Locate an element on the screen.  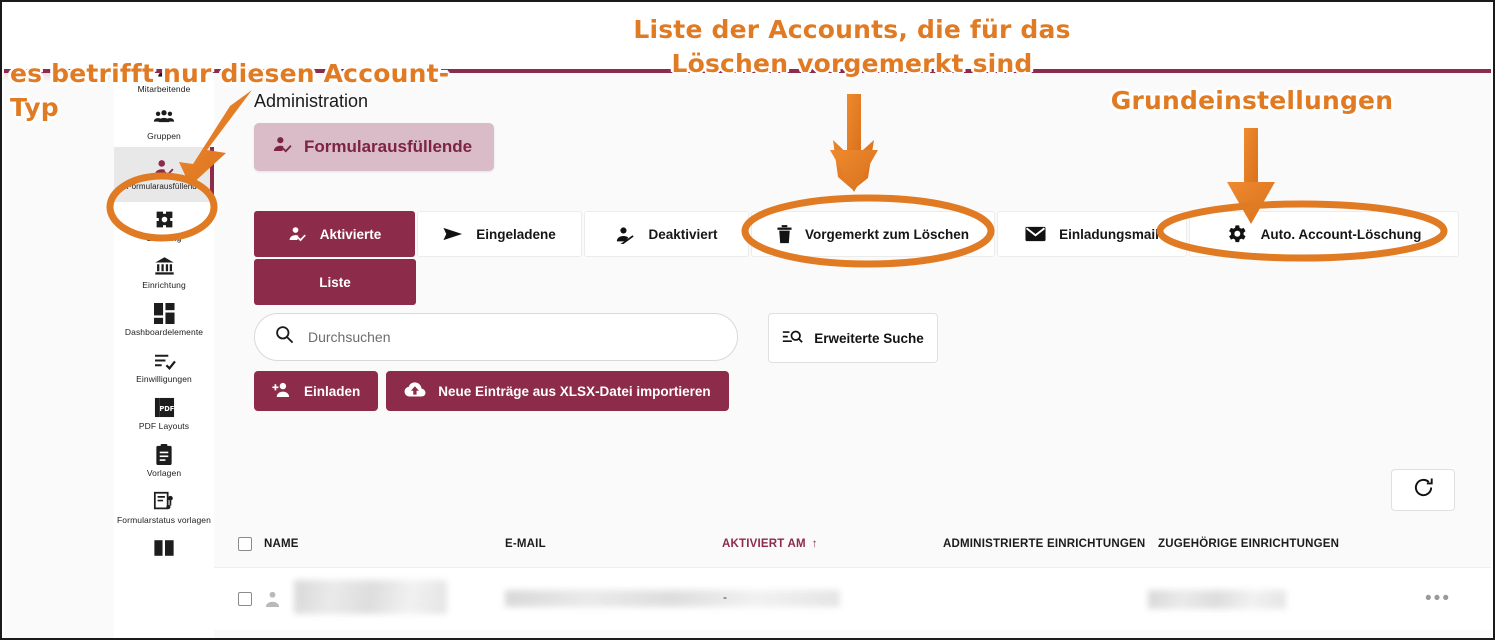
column-header-email: E-MAIL is located at coordinates (525, 544).